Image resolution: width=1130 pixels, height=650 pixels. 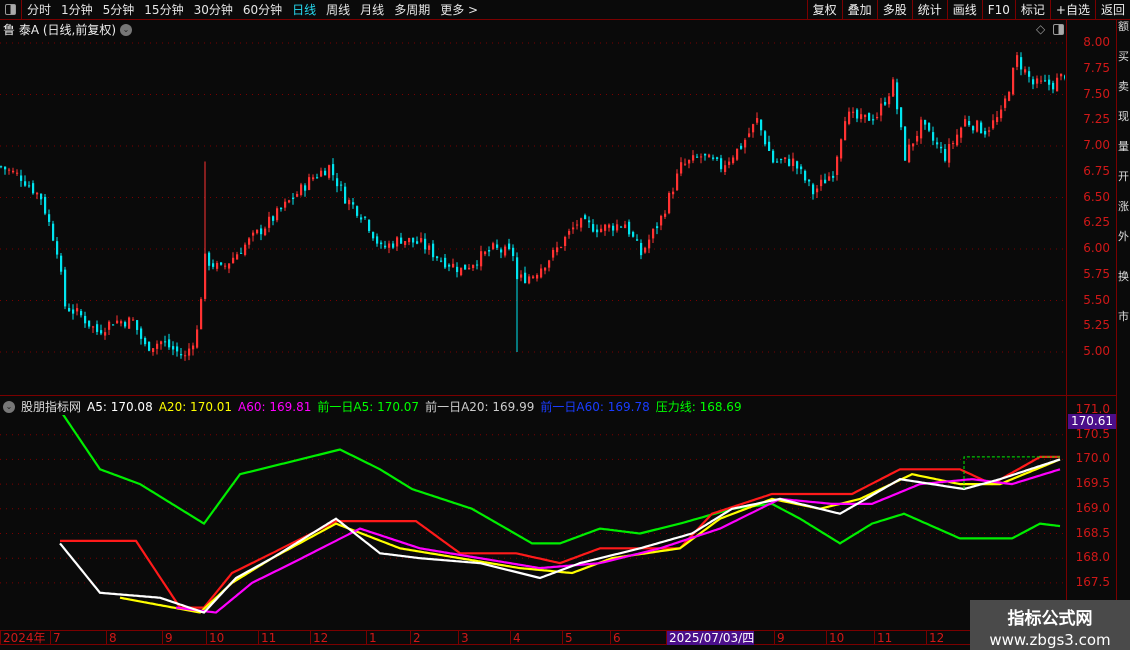 What do you see at coordinates (262, 9) in the screenshot?
I see `tab-period-5: 60分钟` at bounding box center [262, 9].